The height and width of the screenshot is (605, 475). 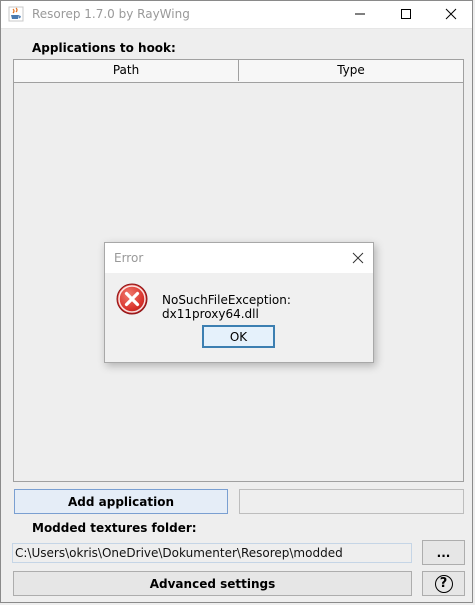 I want to click on window-title: Resorep 1.7.0 by RayWing, so click(x=111, y=14).